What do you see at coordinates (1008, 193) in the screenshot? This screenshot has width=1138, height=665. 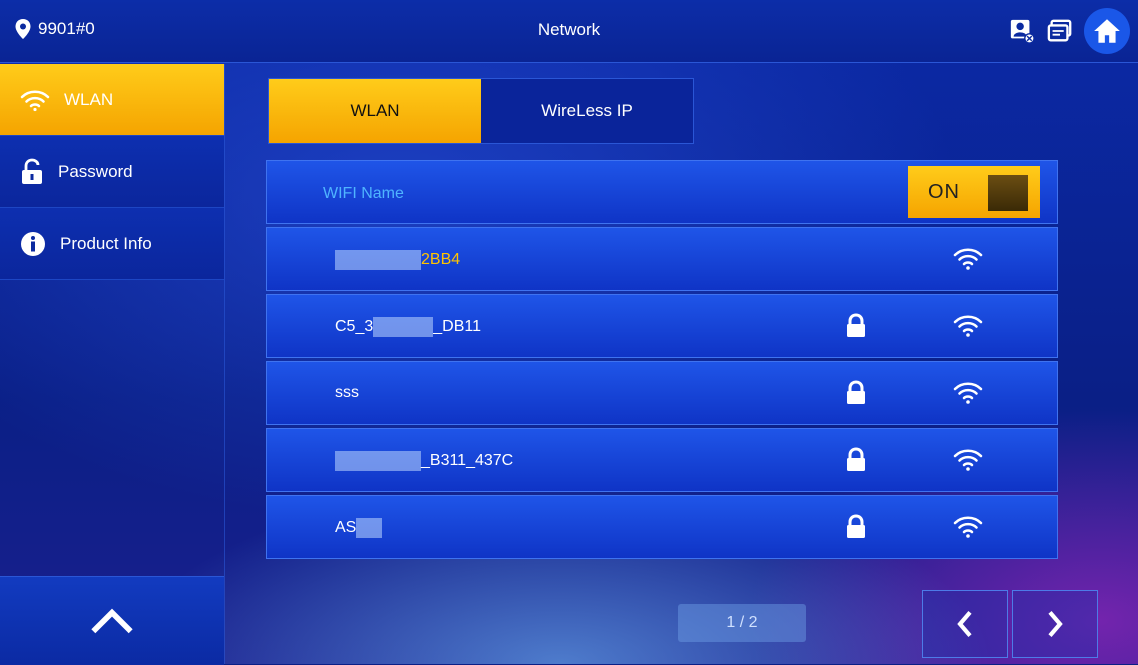 I see `toggle-knob` at bounding box center [1008, 193].